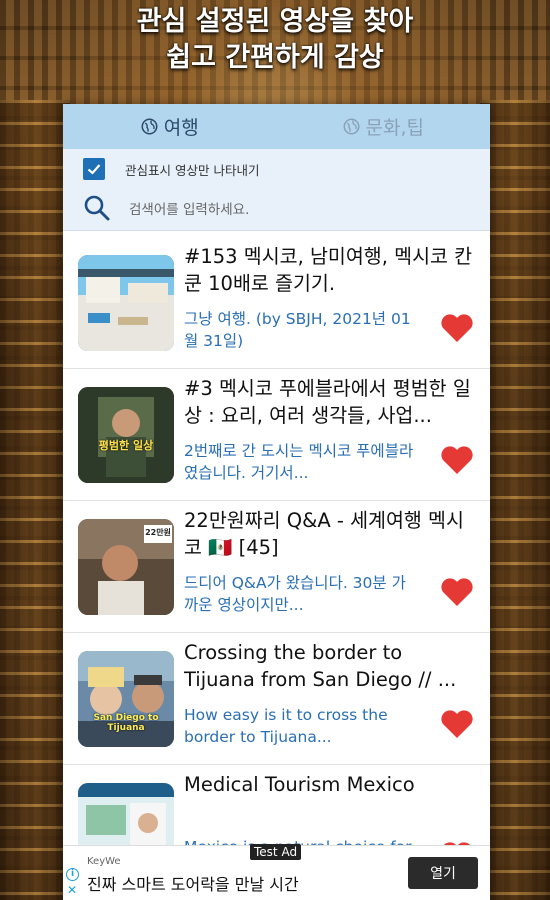 Image resolution: width=550 pixels, height=900 pixels. What do you see at coordinates (181, 128) in the screenshot?
I see `tab-travel-label: 여행` at bounding box center [181, 128].